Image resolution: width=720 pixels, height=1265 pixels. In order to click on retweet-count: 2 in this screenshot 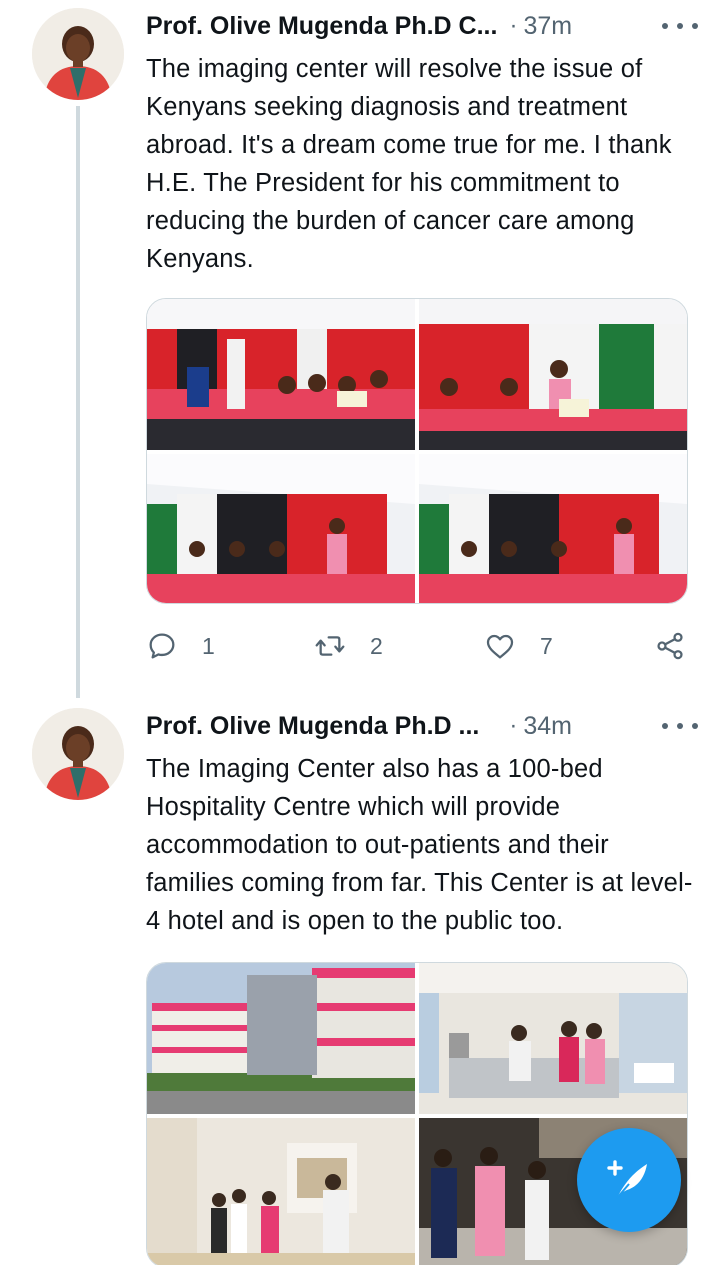, I will do `click(376, 645)`.